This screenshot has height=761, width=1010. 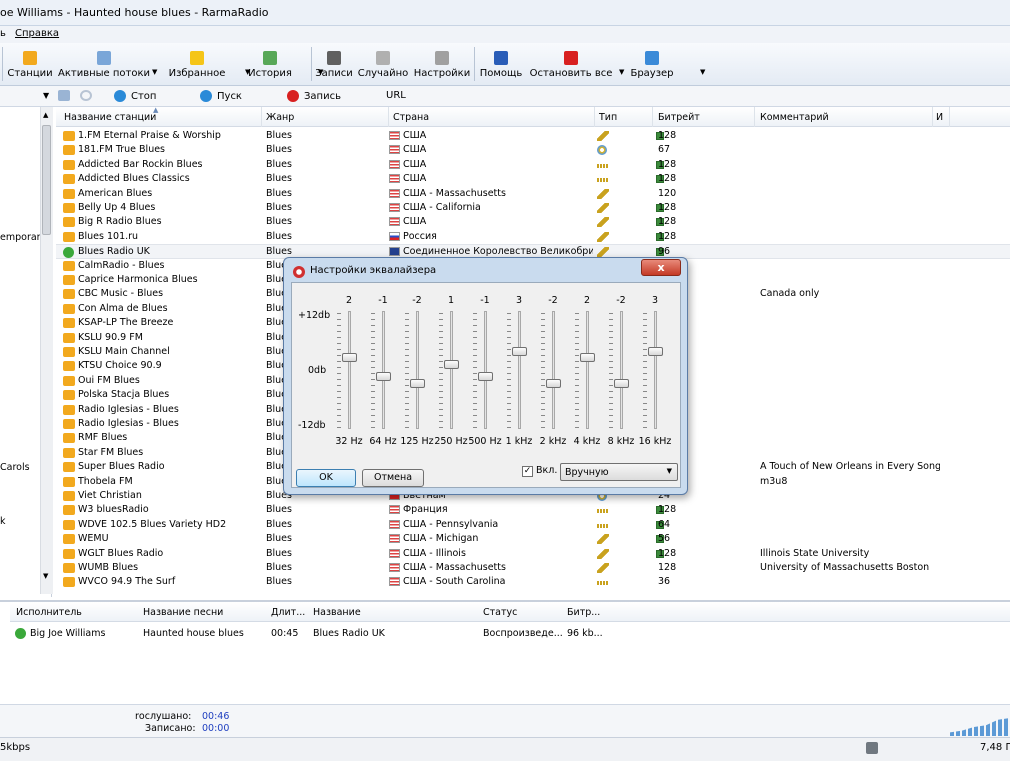 I want to click on col-country: Страна, so click(x=411, y=117).